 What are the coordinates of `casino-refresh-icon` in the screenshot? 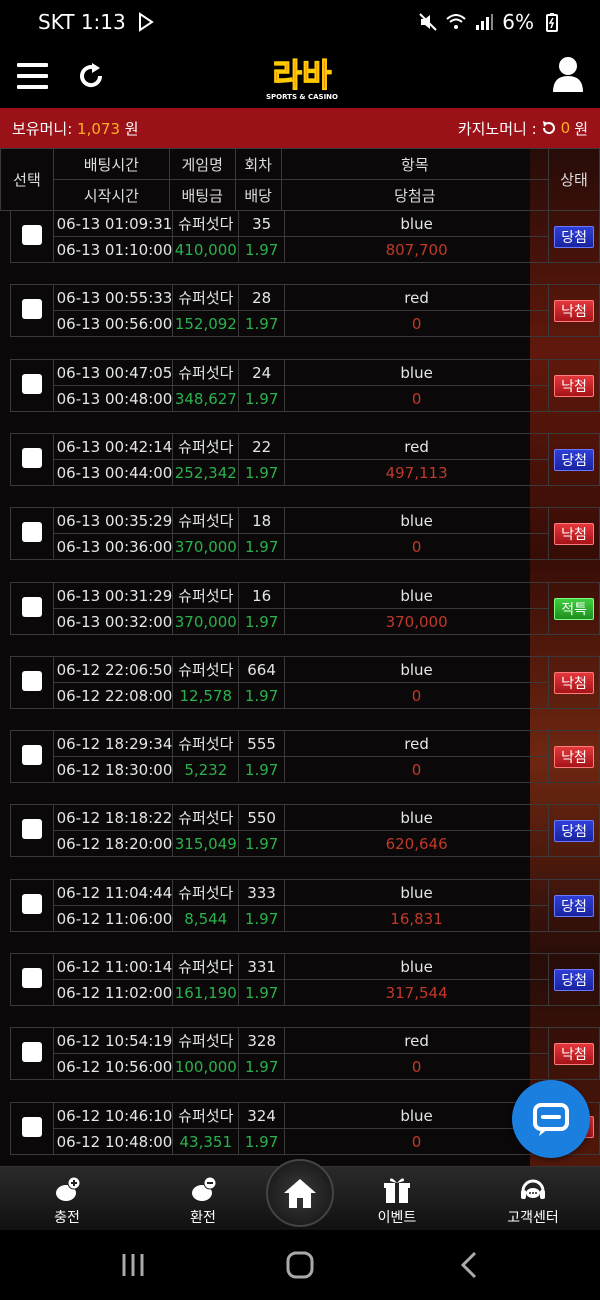 It's located at (549, 128).